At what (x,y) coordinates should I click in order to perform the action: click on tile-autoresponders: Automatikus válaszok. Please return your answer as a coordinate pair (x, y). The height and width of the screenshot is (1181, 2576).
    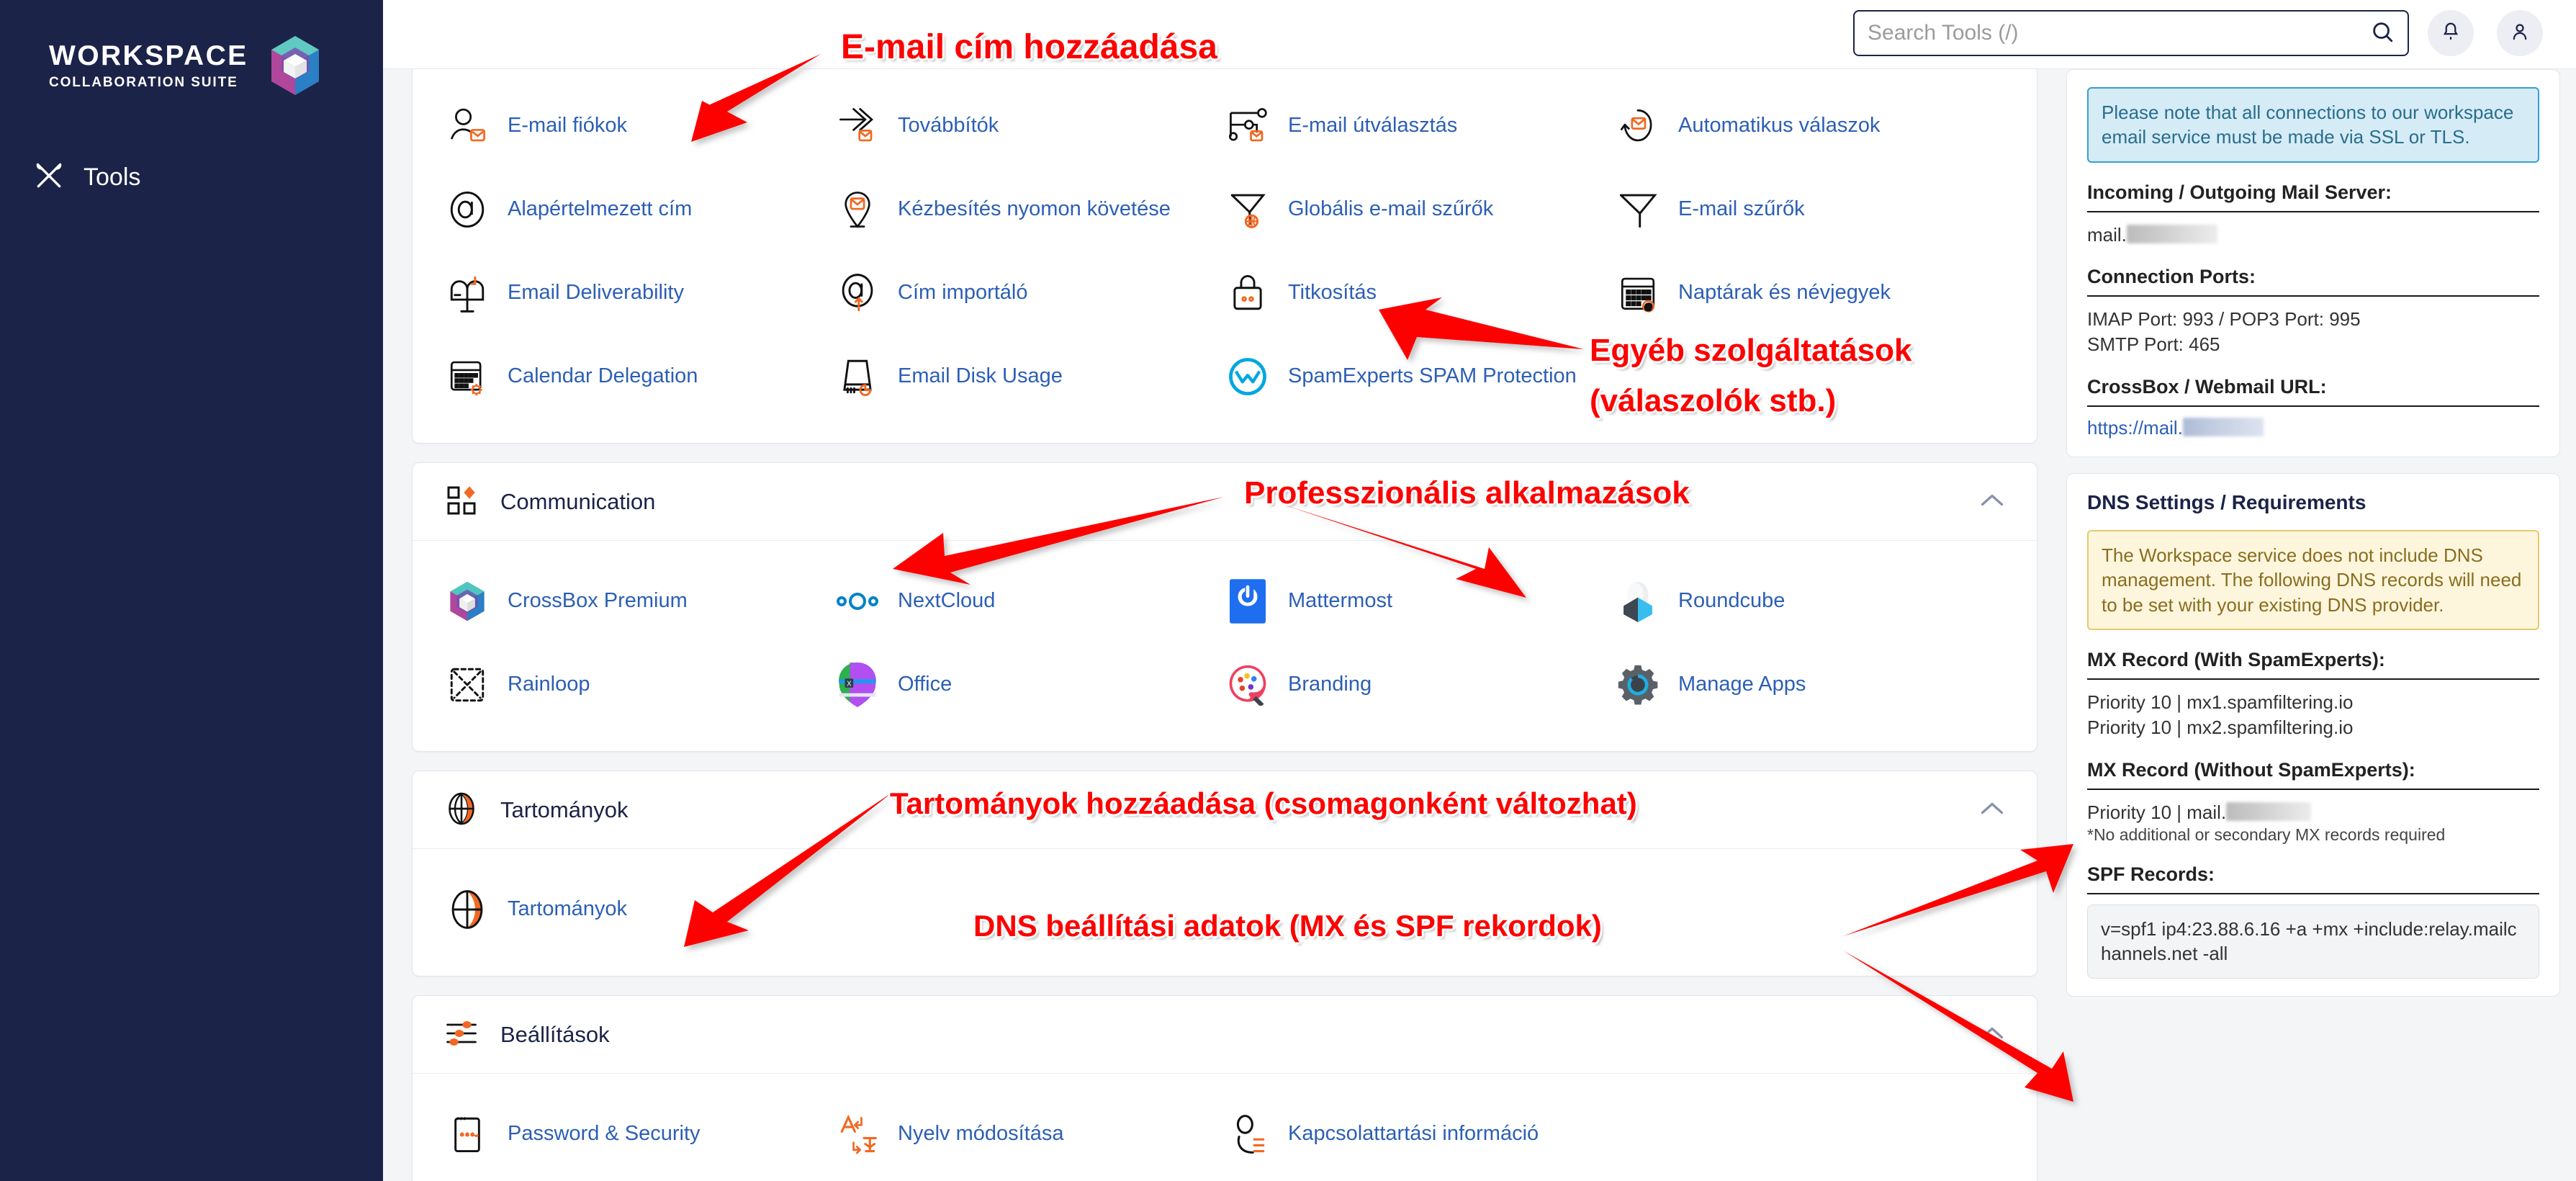
    Looking at the image, I should click on (1810, 126).